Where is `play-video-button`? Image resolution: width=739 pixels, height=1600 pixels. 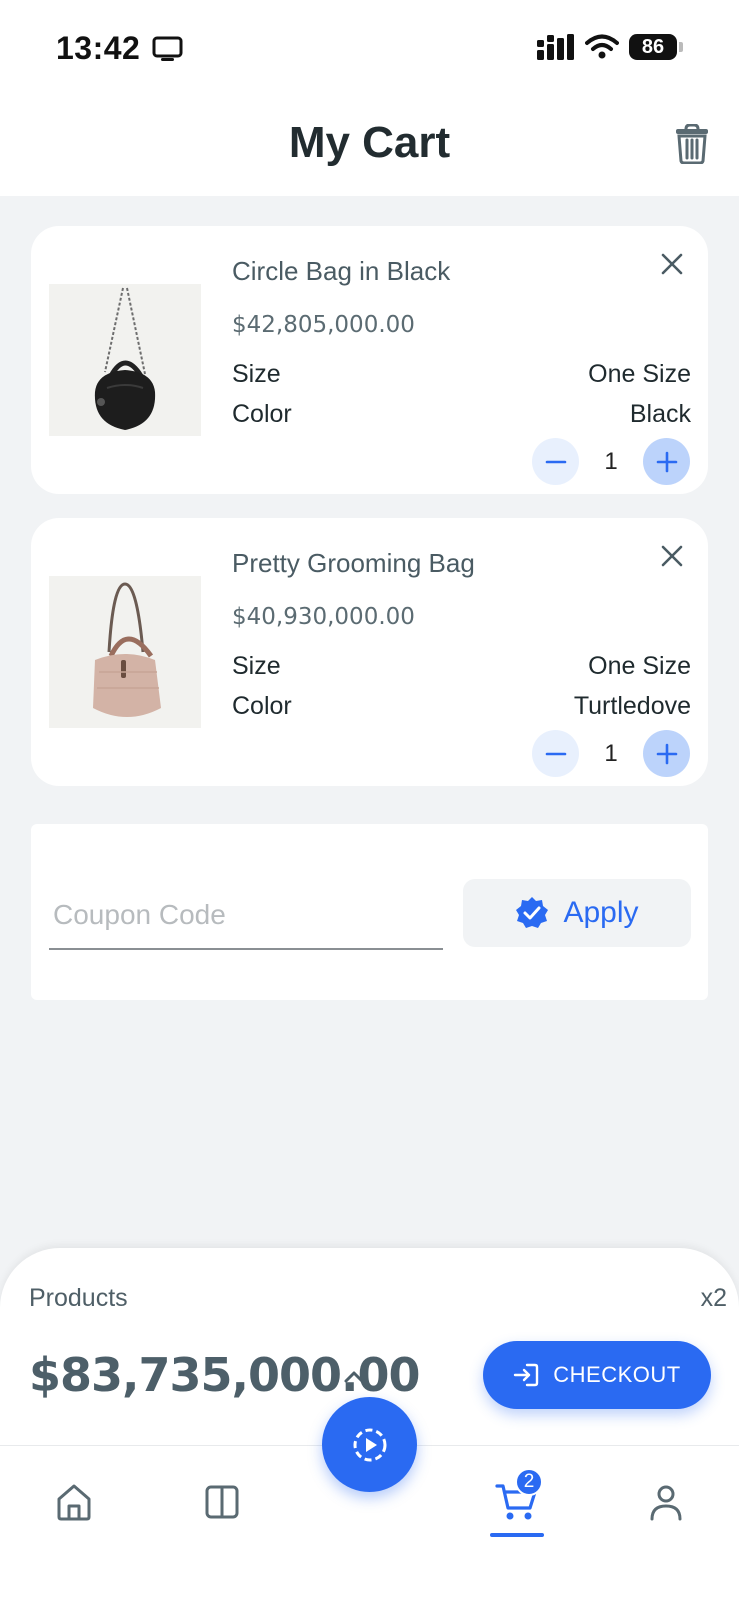
play-video-button is located at coordinates (369, 1444).